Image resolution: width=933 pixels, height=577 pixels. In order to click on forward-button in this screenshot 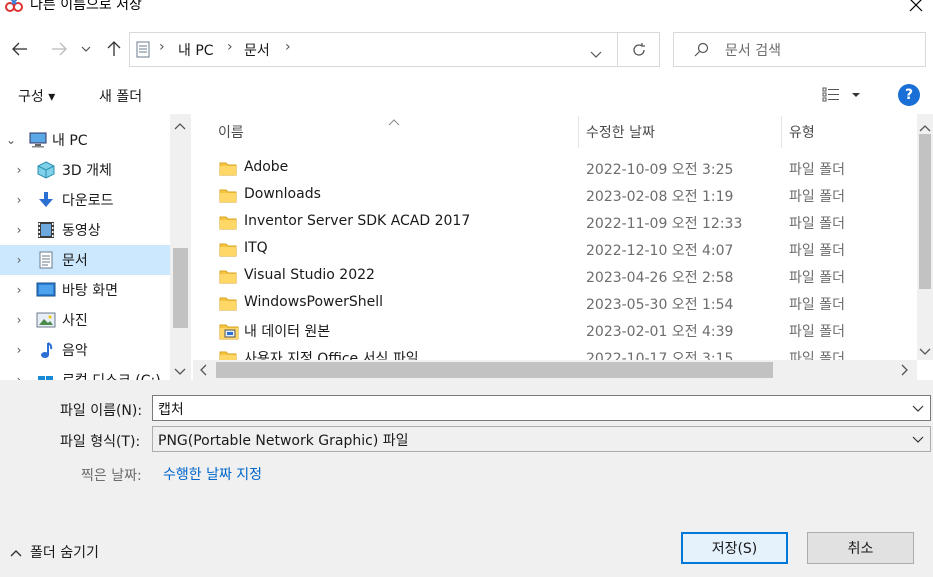, I will do `click(59, 49)`.